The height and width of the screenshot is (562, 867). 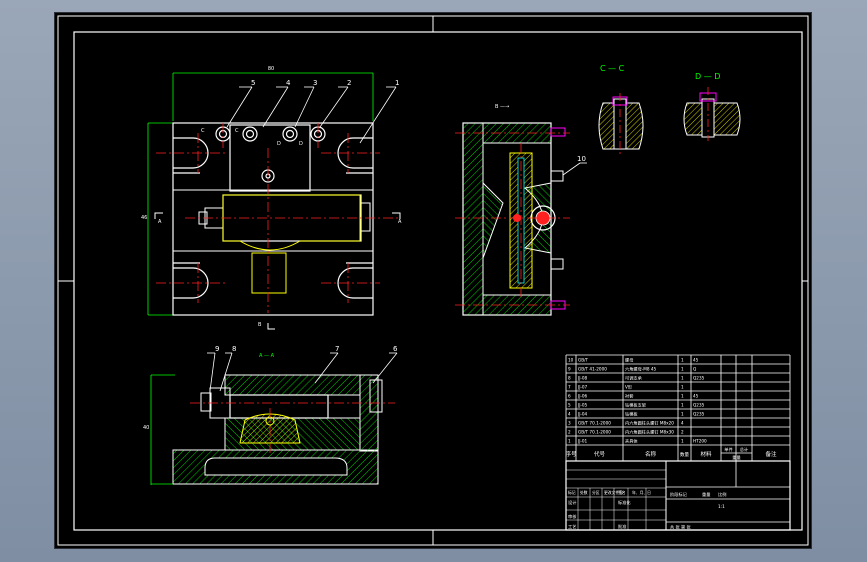 What do you see at coordinates (572, 526) in the screenshot?
I see `tb-process: 工艺` at bounding box center [572, 526].